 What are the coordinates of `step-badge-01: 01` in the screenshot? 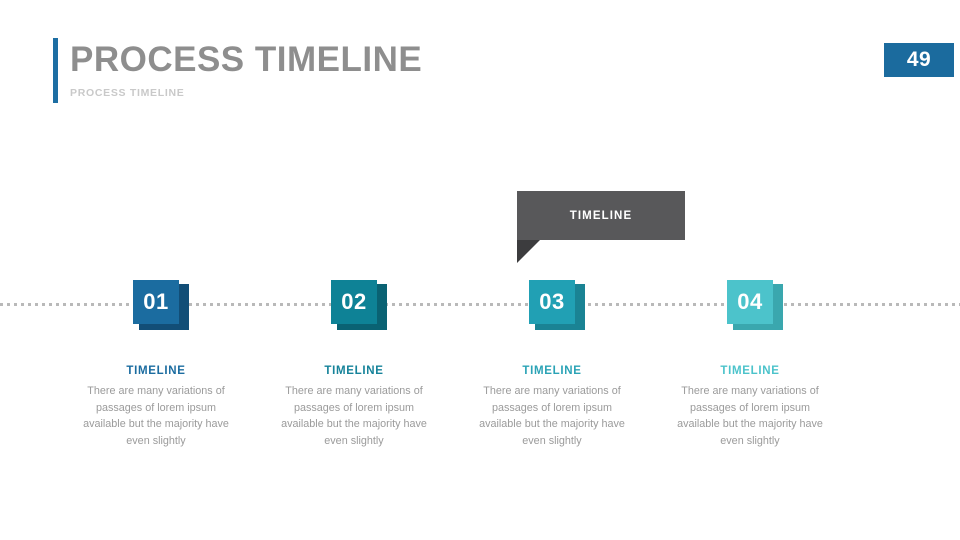 It's located at (156, 306).